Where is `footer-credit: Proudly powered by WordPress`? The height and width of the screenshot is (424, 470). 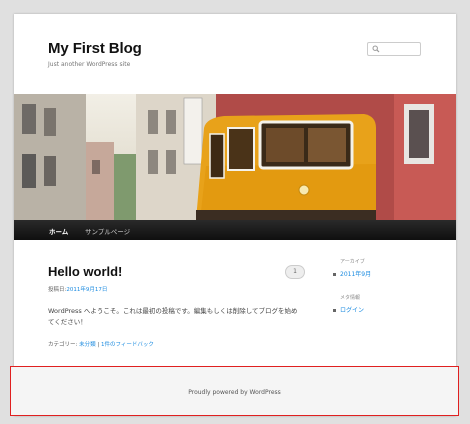
footer-credit: Proudly powered by WordPress is located at coordinates (234, 392).